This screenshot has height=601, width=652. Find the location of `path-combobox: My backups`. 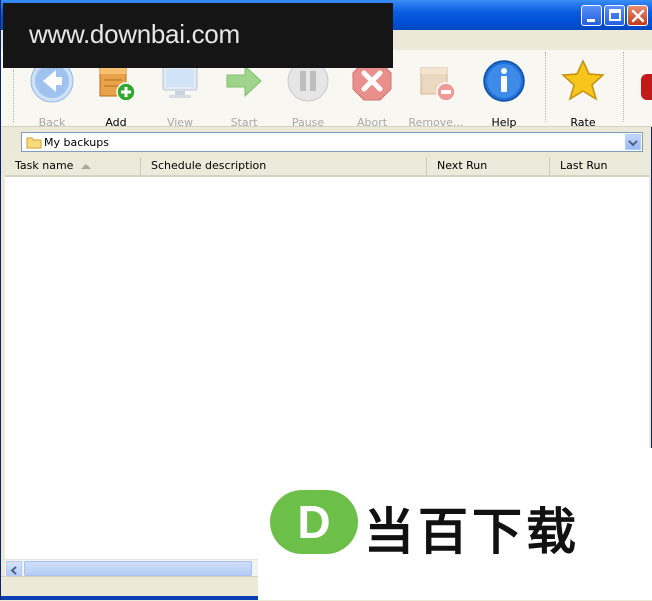

path-combobox: My backups is located at coordinates (332, 142).